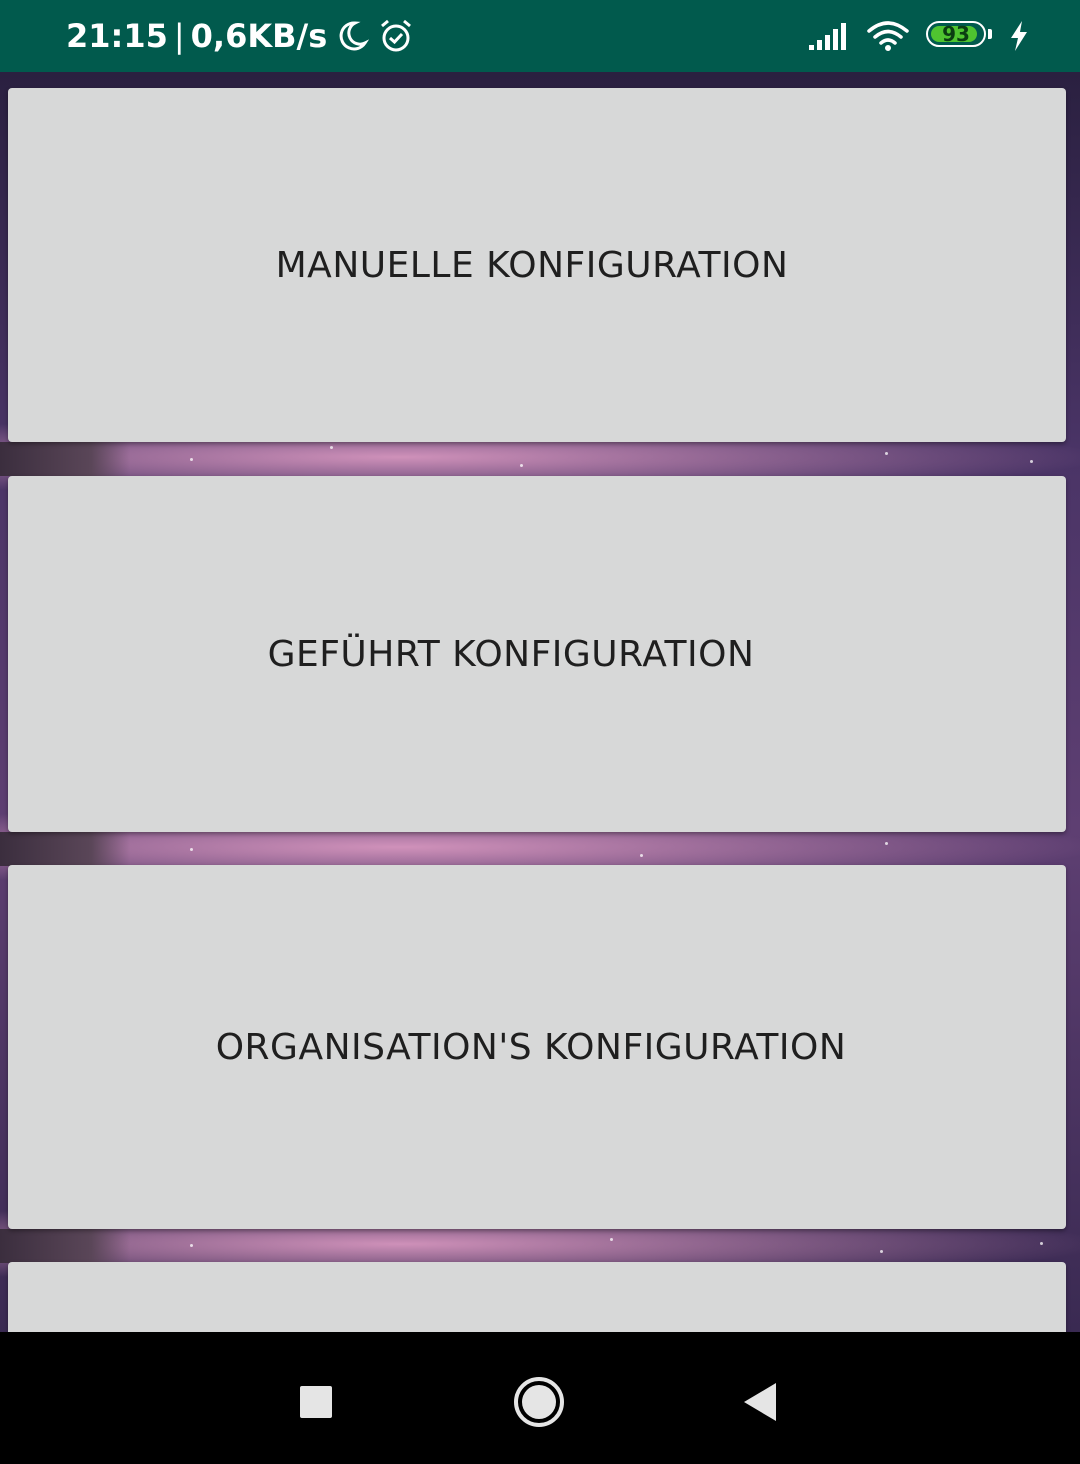 This screenshot has width=1080, height=1464. What do you see at coordinates (827, 36) in the screenshot?
I see `signal-icon` at bounding box center [827, 36].